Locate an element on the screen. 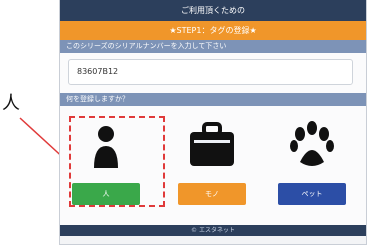  serial-label: このシリーズのシリアルナンバーを入力して下さい is located at coordinates (213, 46).